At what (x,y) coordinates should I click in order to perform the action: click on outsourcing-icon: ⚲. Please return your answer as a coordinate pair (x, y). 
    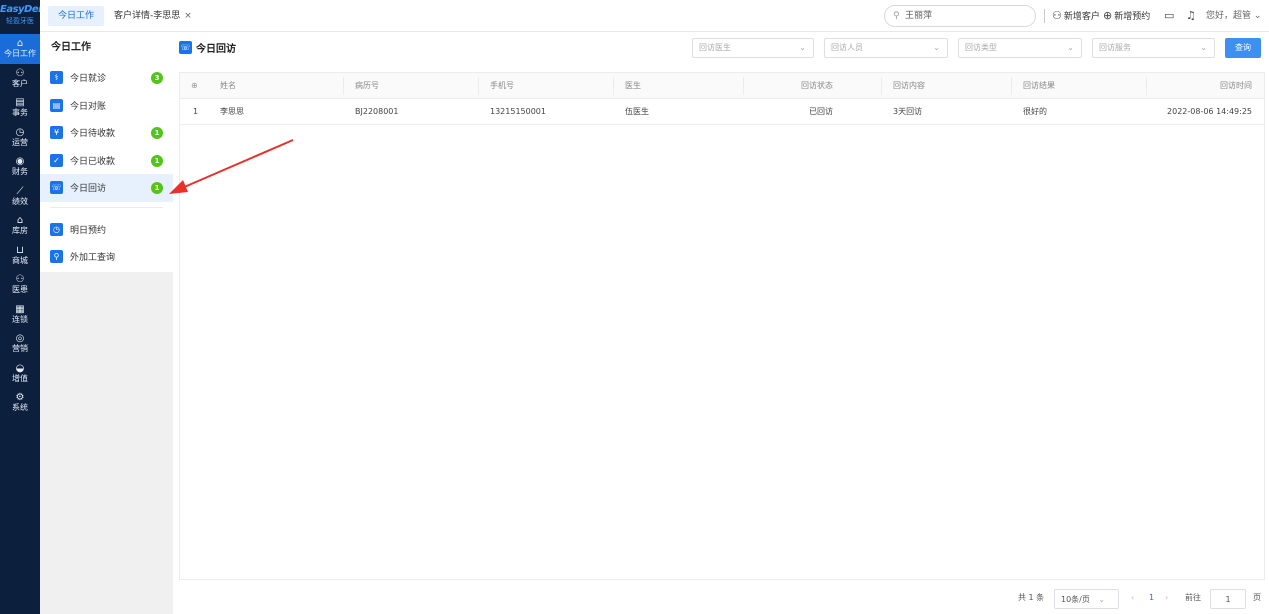
    Looking at the image, I should click on (56, 257).